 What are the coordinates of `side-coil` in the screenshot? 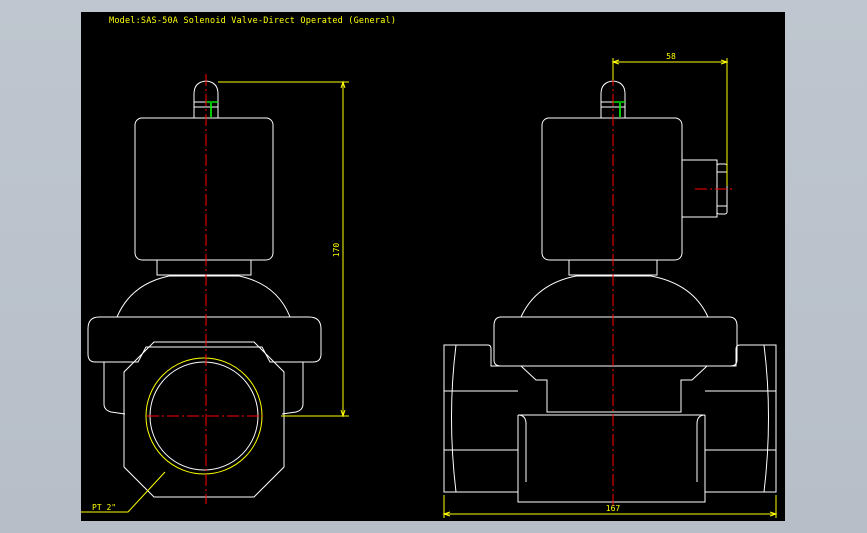 It's located at (612, 189).